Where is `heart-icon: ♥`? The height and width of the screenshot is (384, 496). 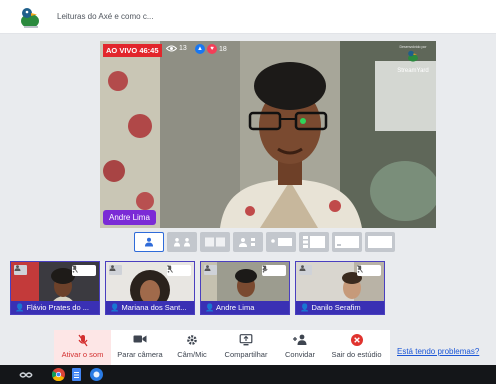
heart-icon: ♥ is located at coordinates (212, 49).